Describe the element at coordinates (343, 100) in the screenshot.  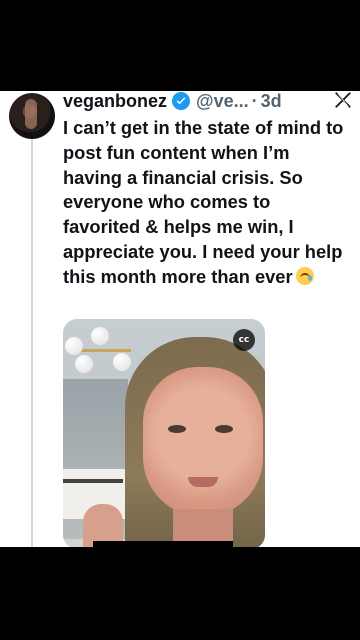
I see `x-logo-icon` at that location.